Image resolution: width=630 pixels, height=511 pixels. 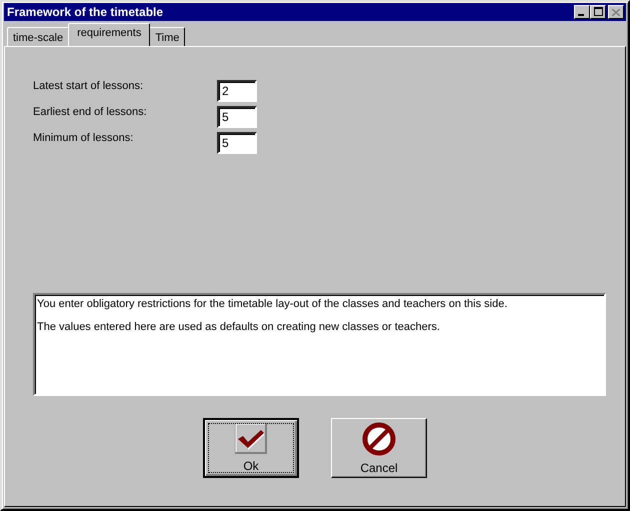 I want to click on tab: Time, so click(x=167, y=36).